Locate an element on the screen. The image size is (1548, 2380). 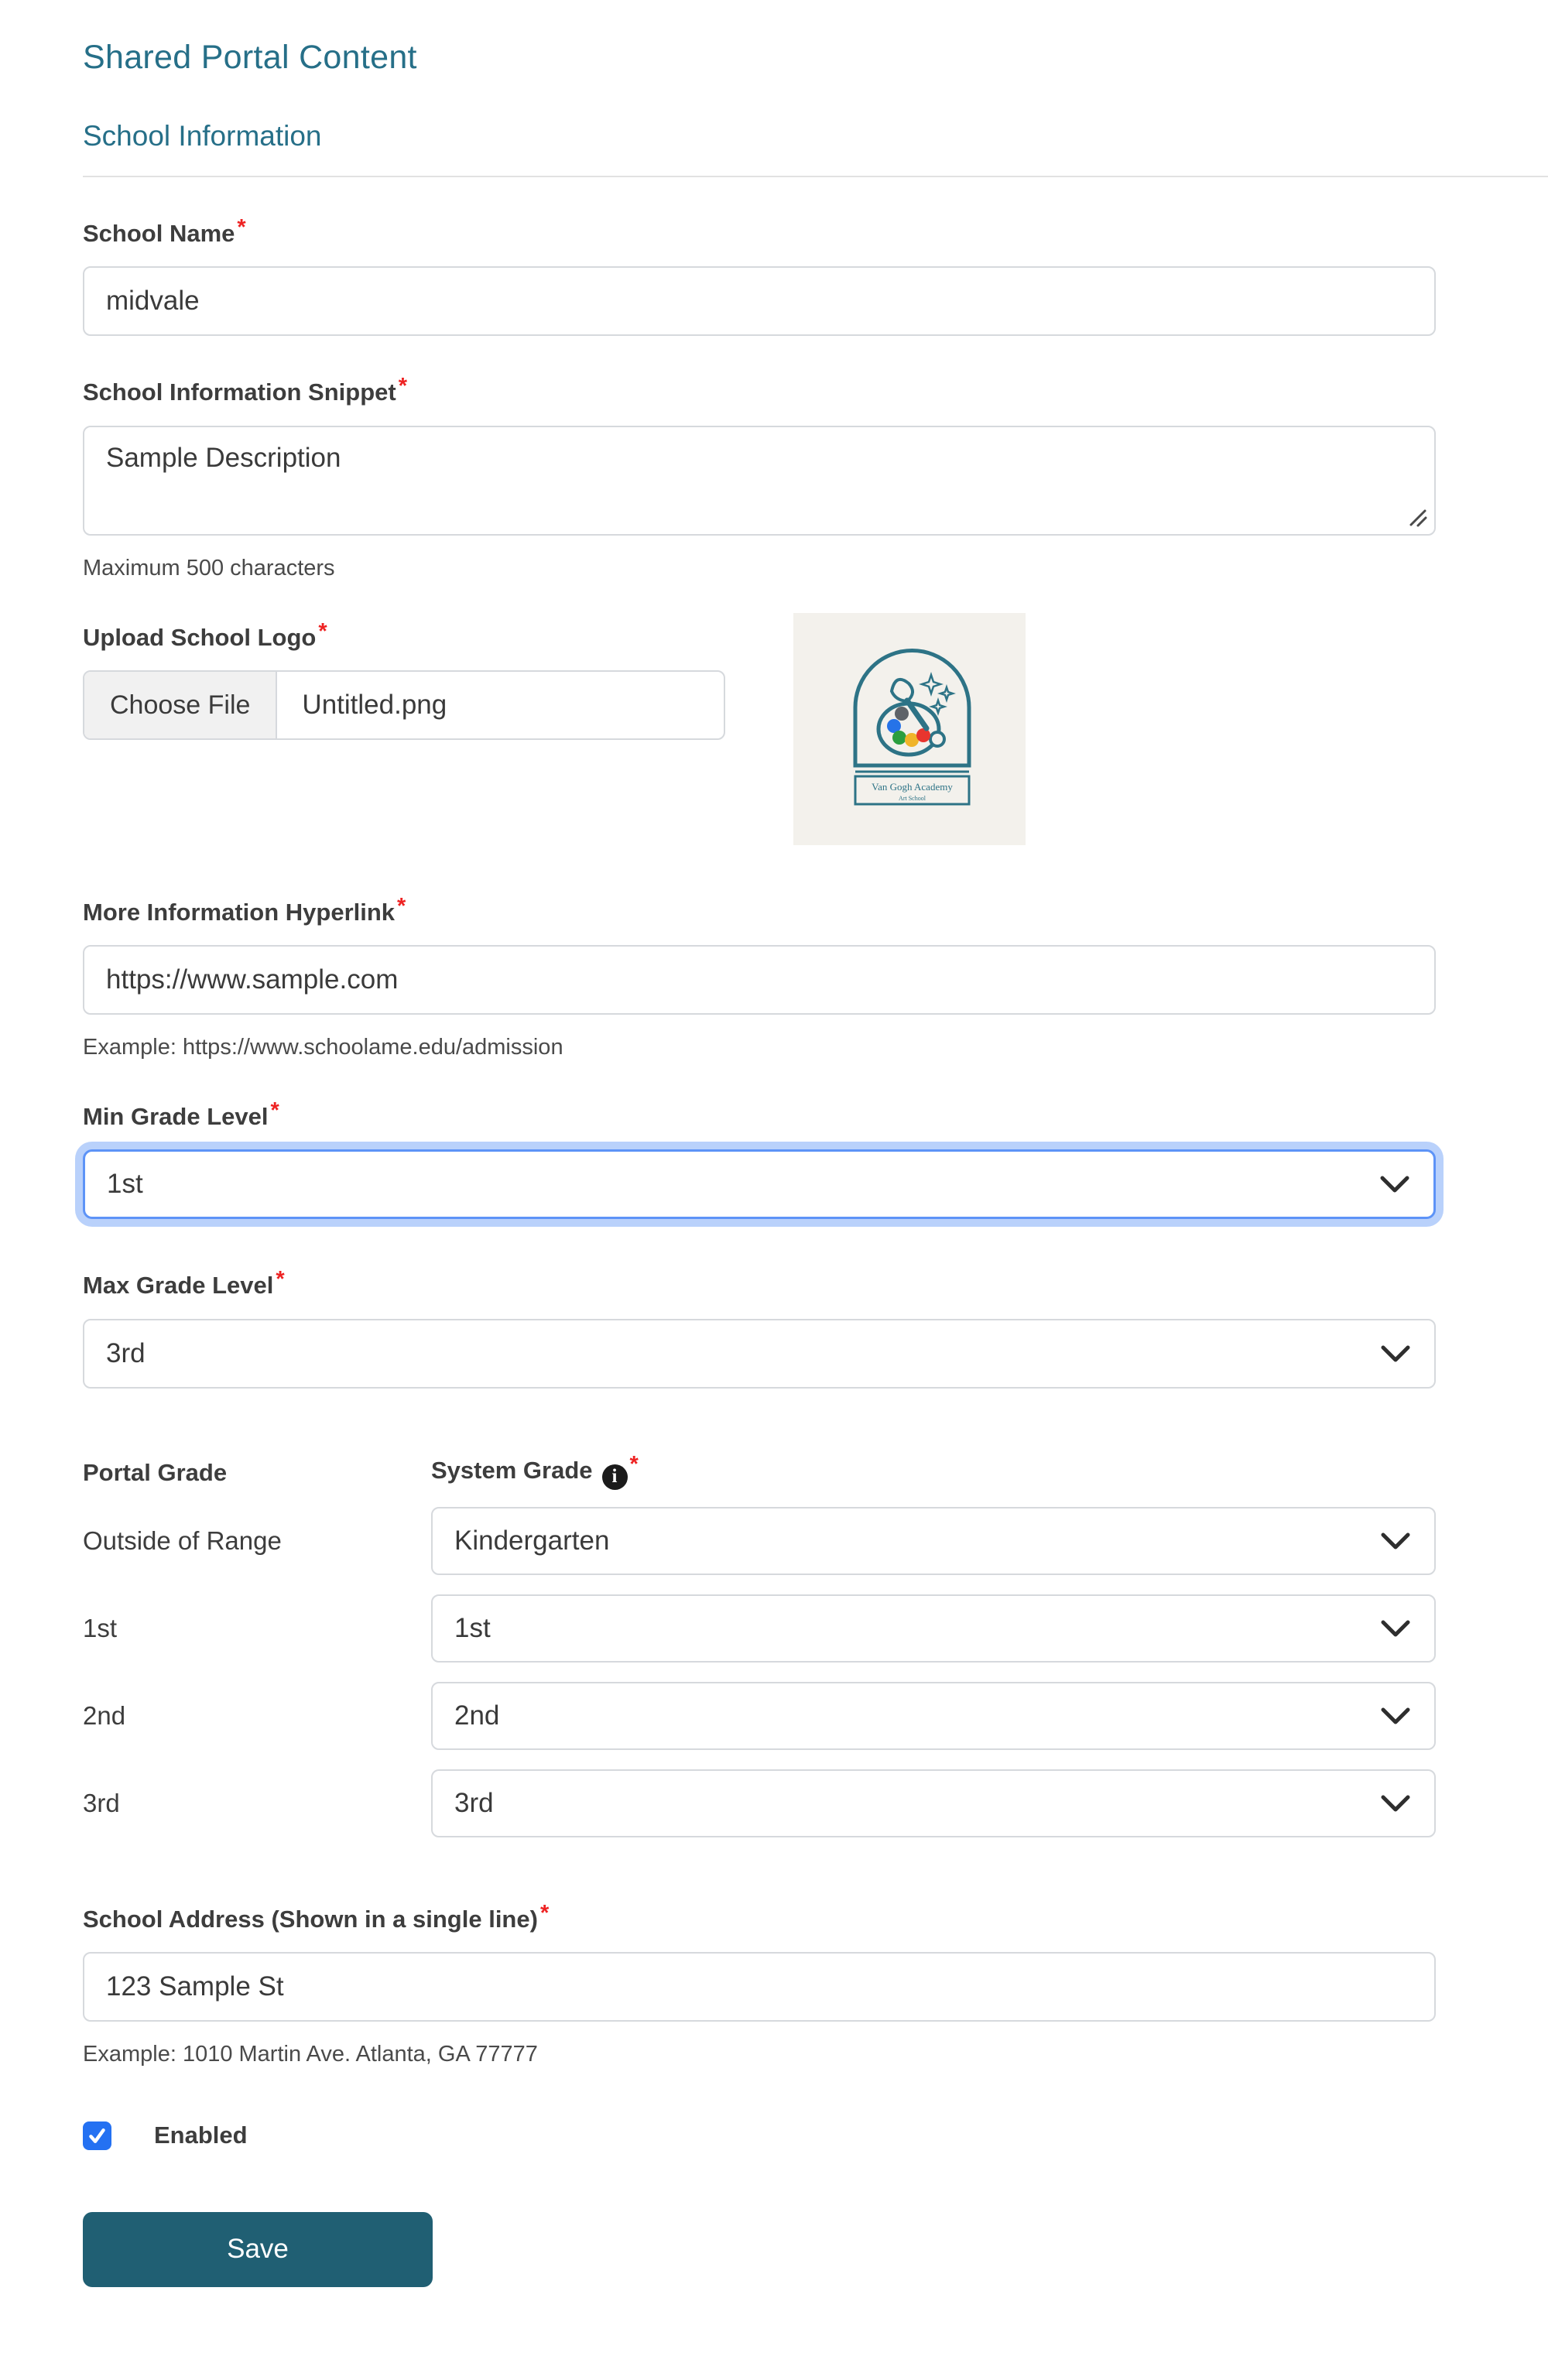
logo-file-input: Choose File Untitled.png is located at coordinates (404, 705).